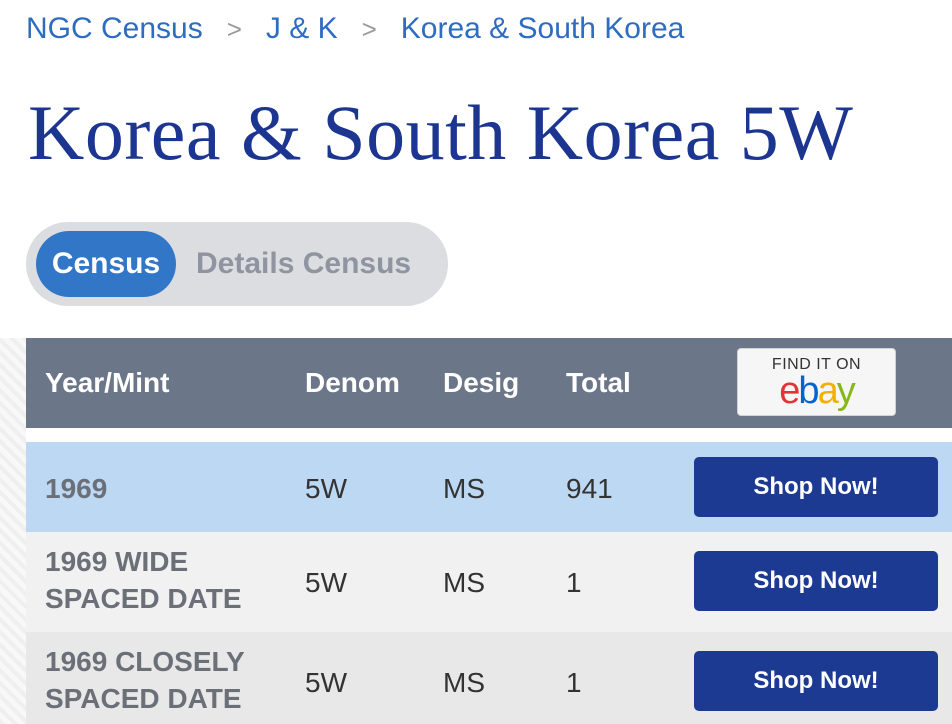 This screenshot has width=952, height=724. I want to click on tab-census: Census, so click(106, 264).